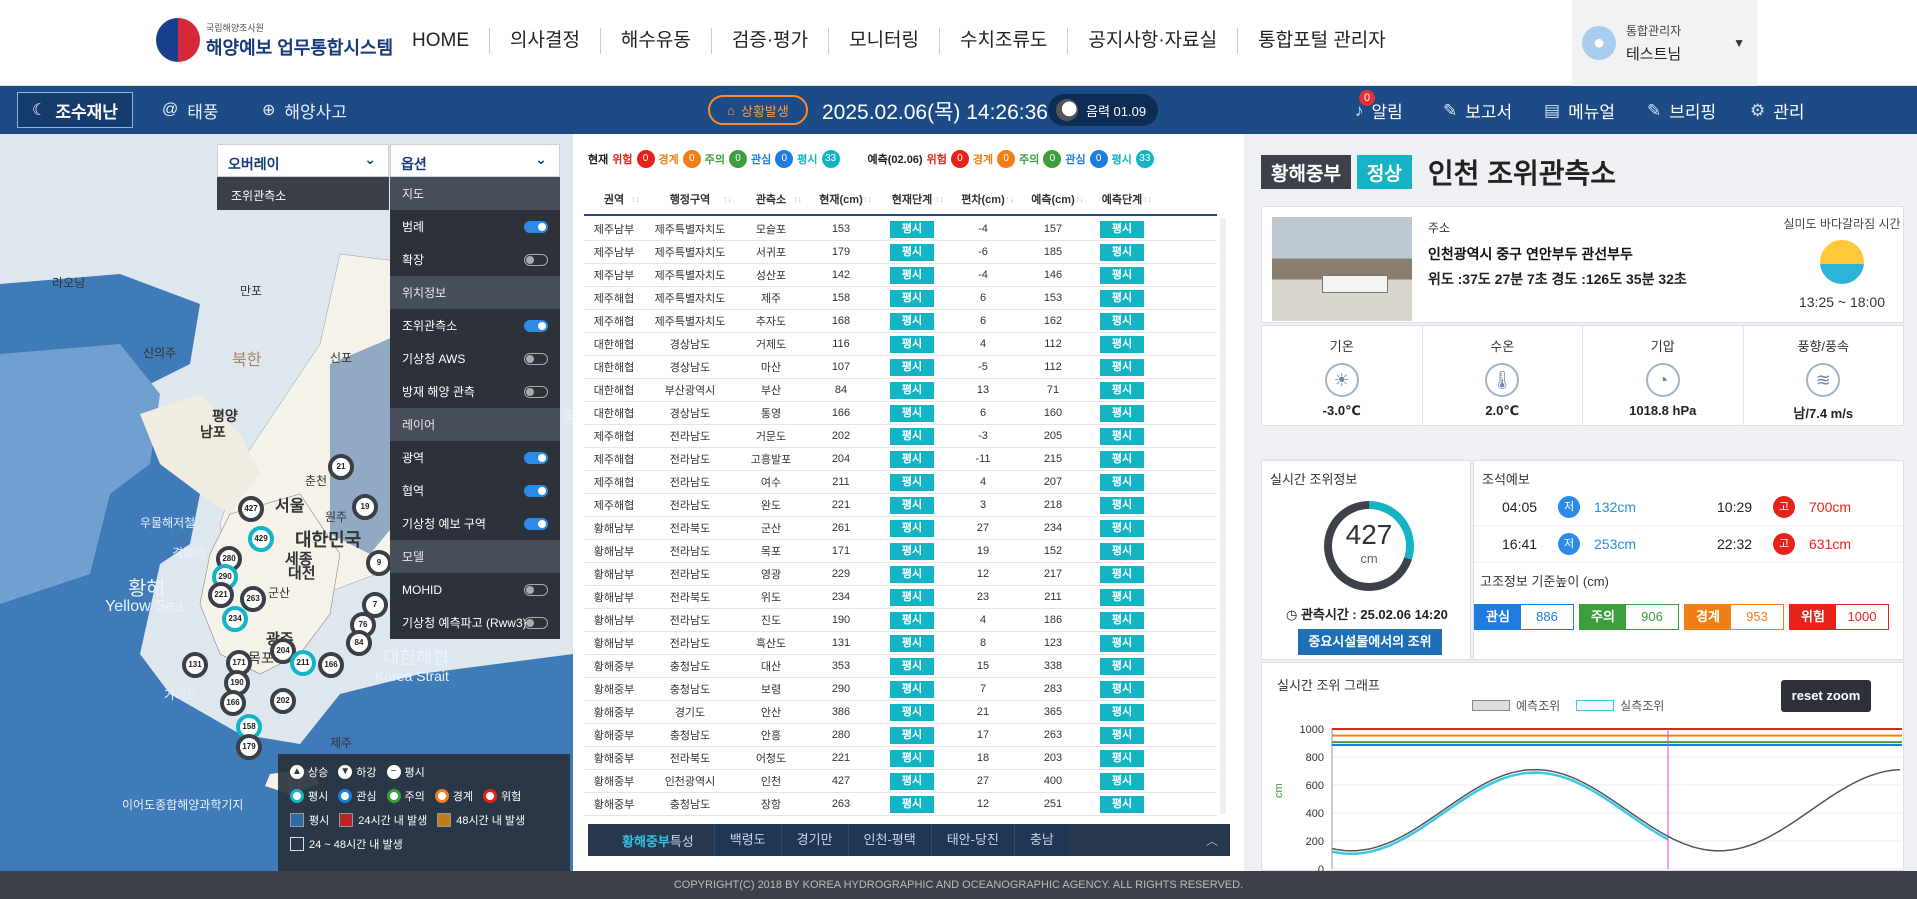 This screenshot has height=899, width=1917. I want to click on overlay-dropdown: 오버레이 ⌄, so click(303, 160).